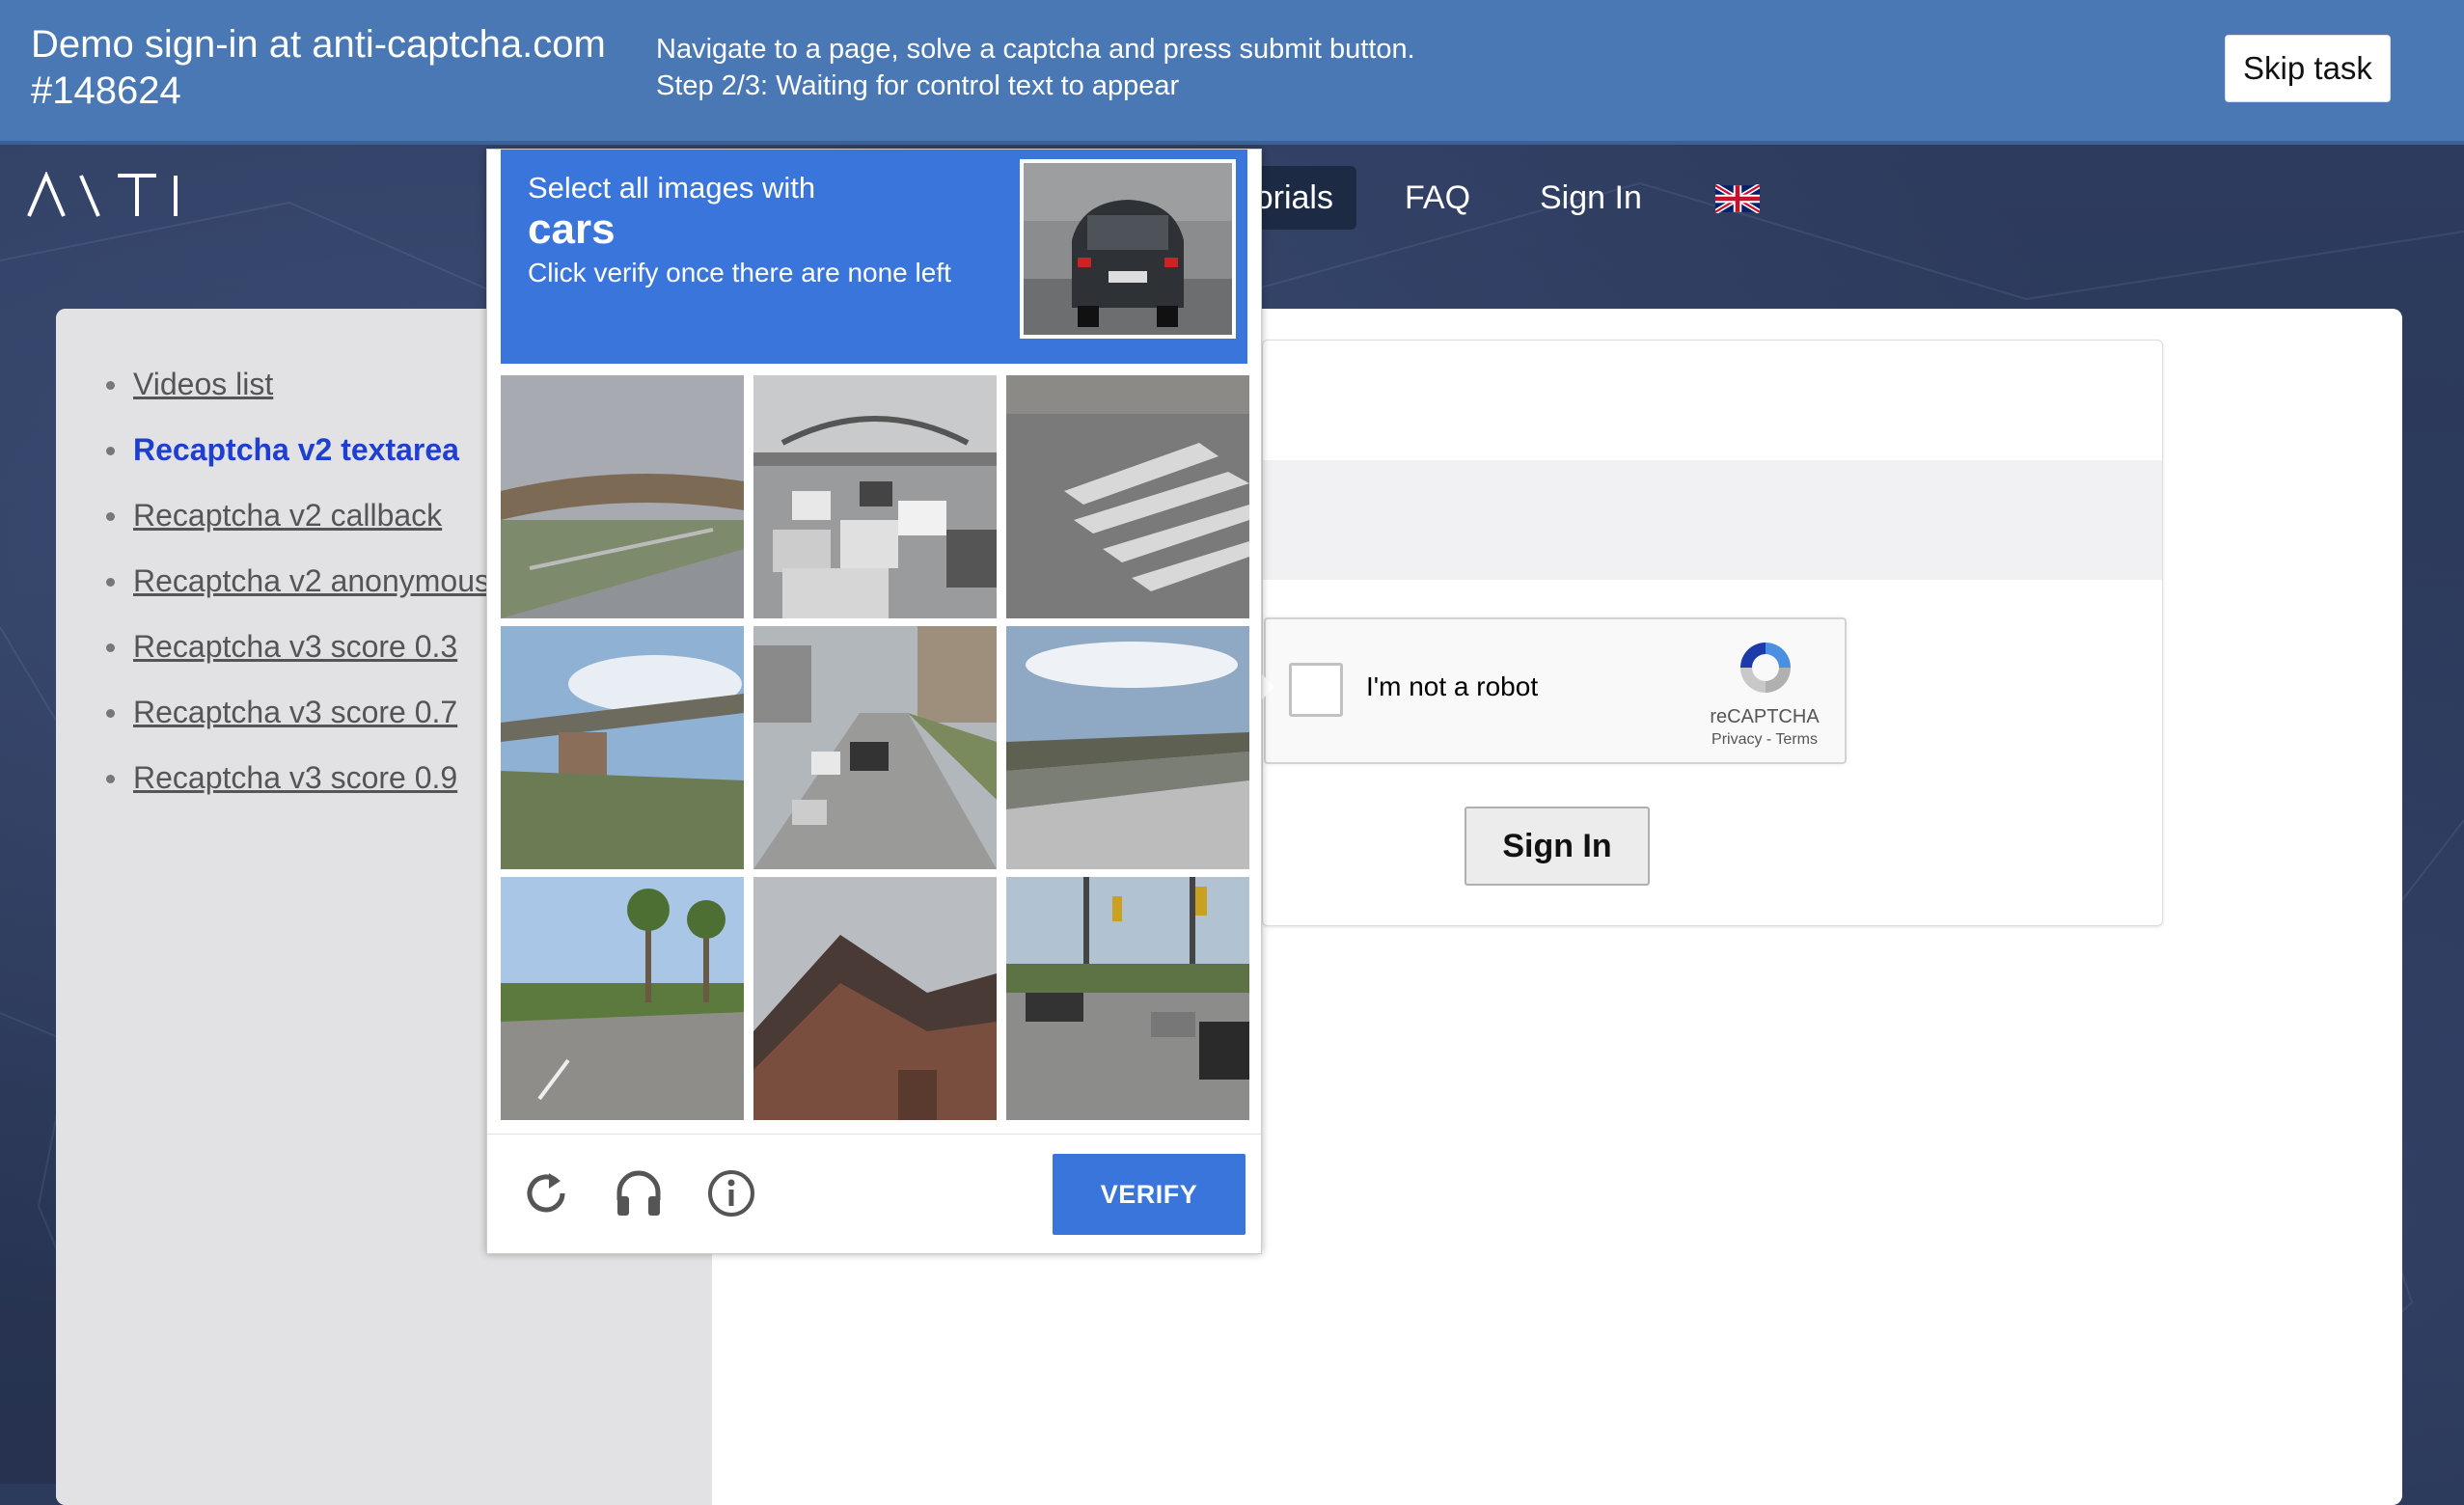 Image resolution: width=2464 pixels, height=1505 pixels. I want to click on challenge-footer: VERIFY, so click(874, 1195).